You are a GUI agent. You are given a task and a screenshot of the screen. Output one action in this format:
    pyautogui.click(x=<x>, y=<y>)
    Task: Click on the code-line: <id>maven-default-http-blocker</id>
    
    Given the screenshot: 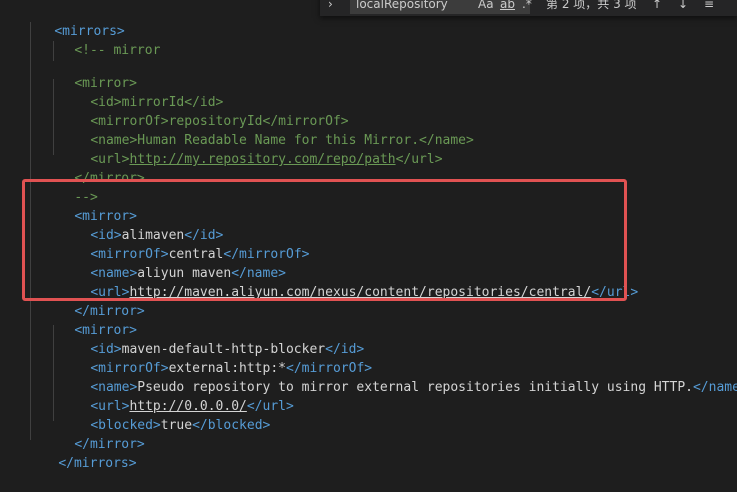 What is the action you would take?
    pyautogui.click(x=211, y=339)
    